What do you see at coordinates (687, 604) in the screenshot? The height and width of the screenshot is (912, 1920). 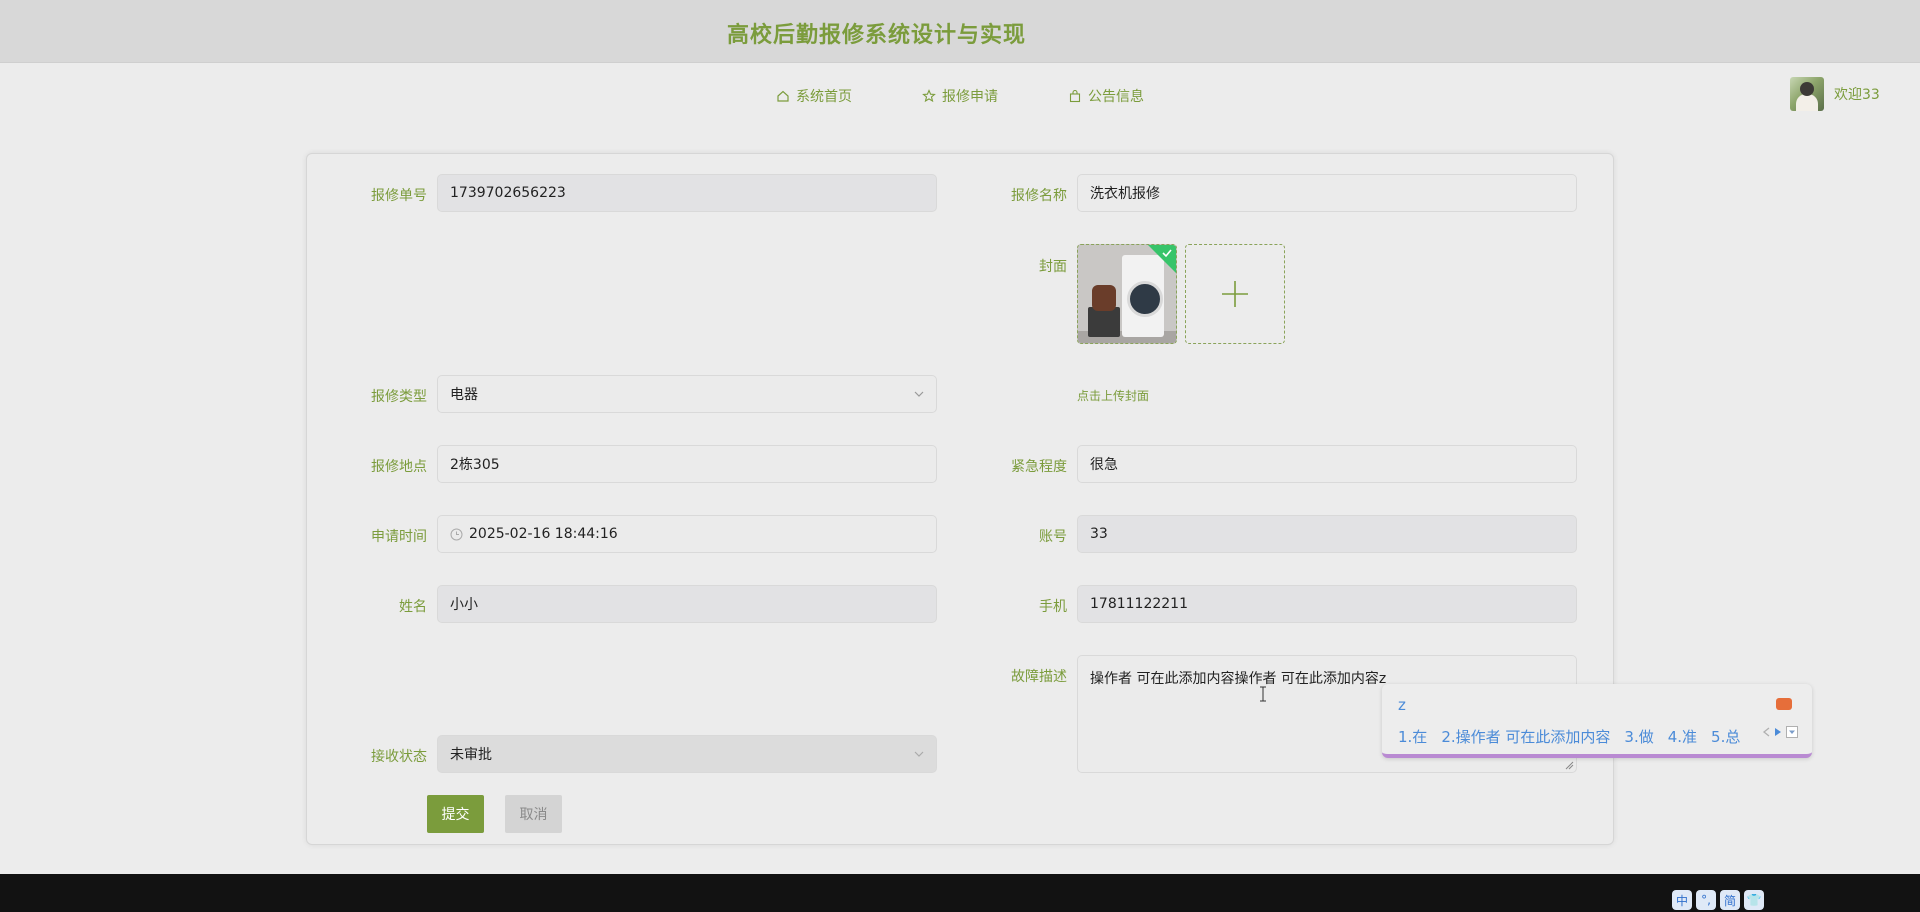 I see `name-field: 小小` at bounding box center [687, 604].